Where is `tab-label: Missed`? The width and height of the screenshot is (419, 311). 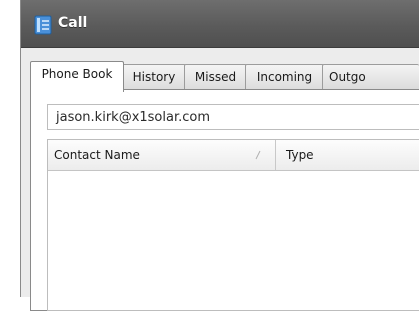 tab-label: Missed is located at coordinates (215, 77).